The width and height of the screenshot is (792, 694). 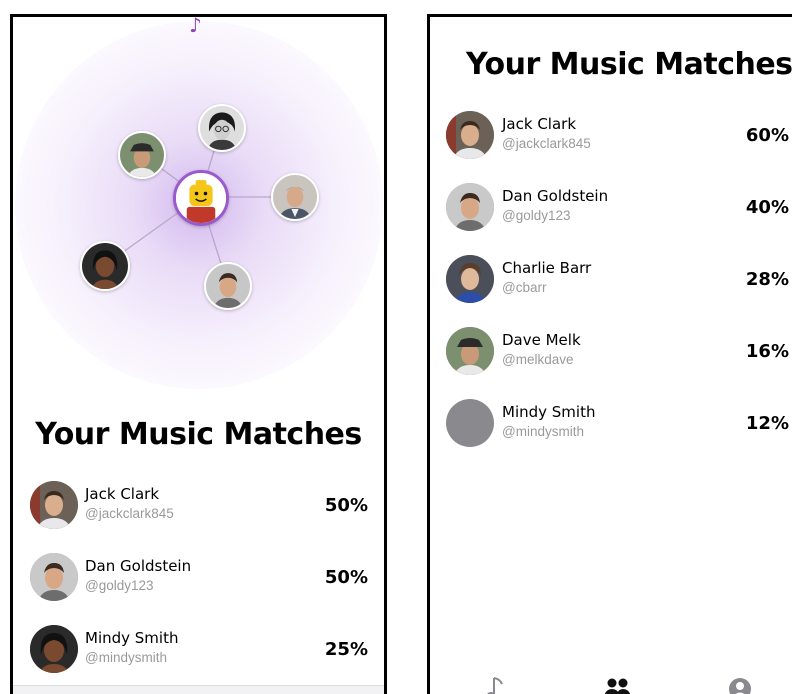 I want to click on match-percent: 16%, so click(x=767, y=351).